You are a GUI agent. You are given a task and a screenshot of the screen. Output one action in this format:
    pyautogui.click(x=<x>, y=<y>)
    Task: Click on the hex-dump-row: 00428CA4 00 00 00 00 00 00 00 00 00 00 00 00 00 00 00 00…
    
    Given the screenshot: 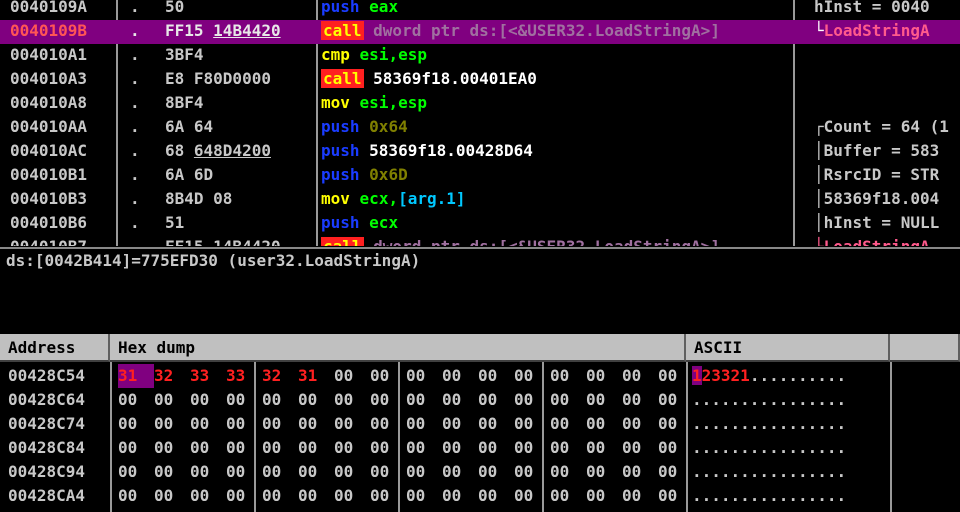 What is the action you would take?
    pyautogui.click(x=480, y=496)
    